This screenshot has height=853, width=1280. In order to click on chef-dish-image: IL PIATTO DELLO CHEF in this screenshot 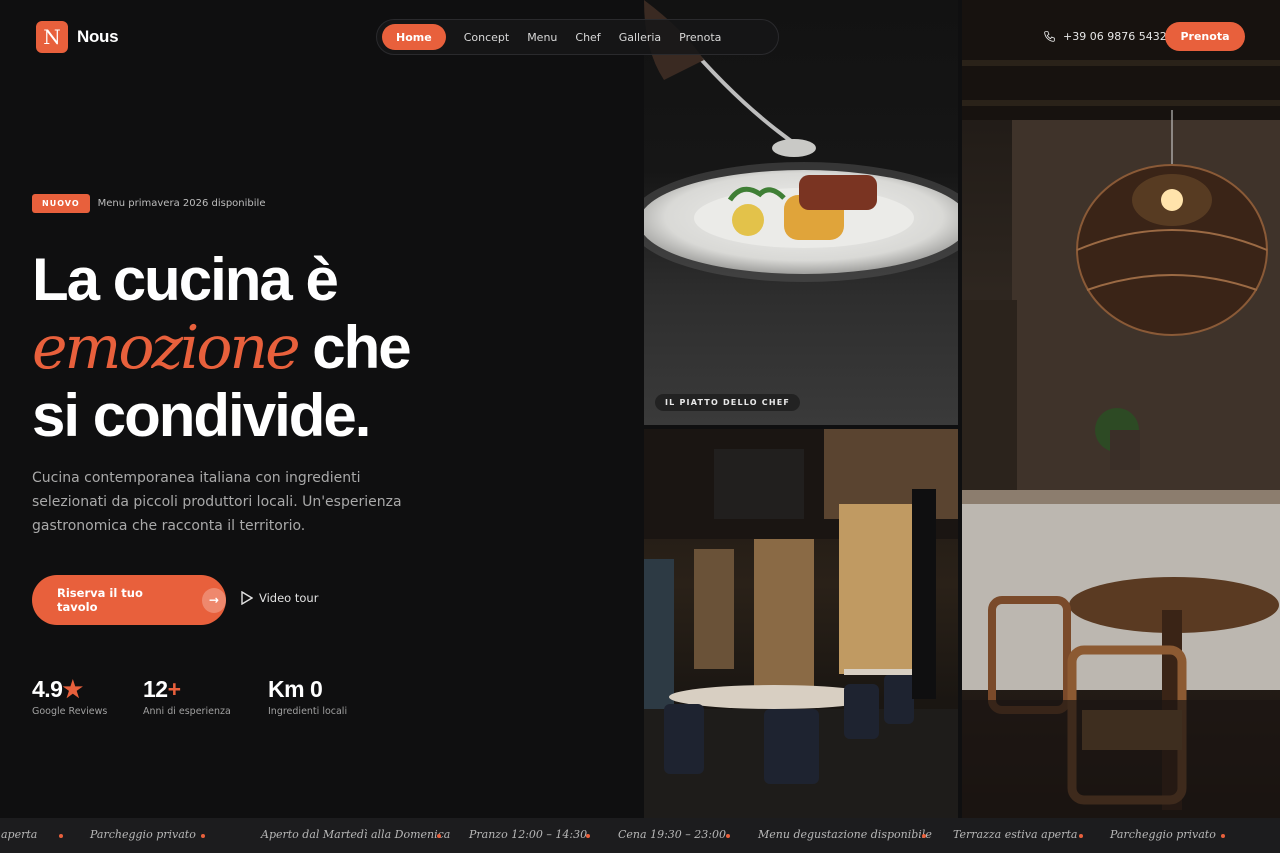, I will do `click(801, 212)`.